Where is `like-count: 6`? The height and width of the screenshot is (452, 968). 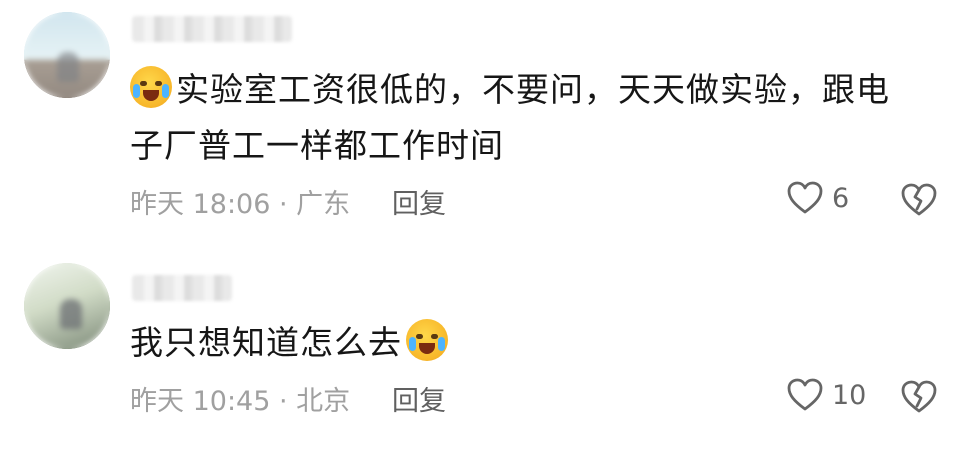
like-count: 6 is located at coordinates (841, 198).